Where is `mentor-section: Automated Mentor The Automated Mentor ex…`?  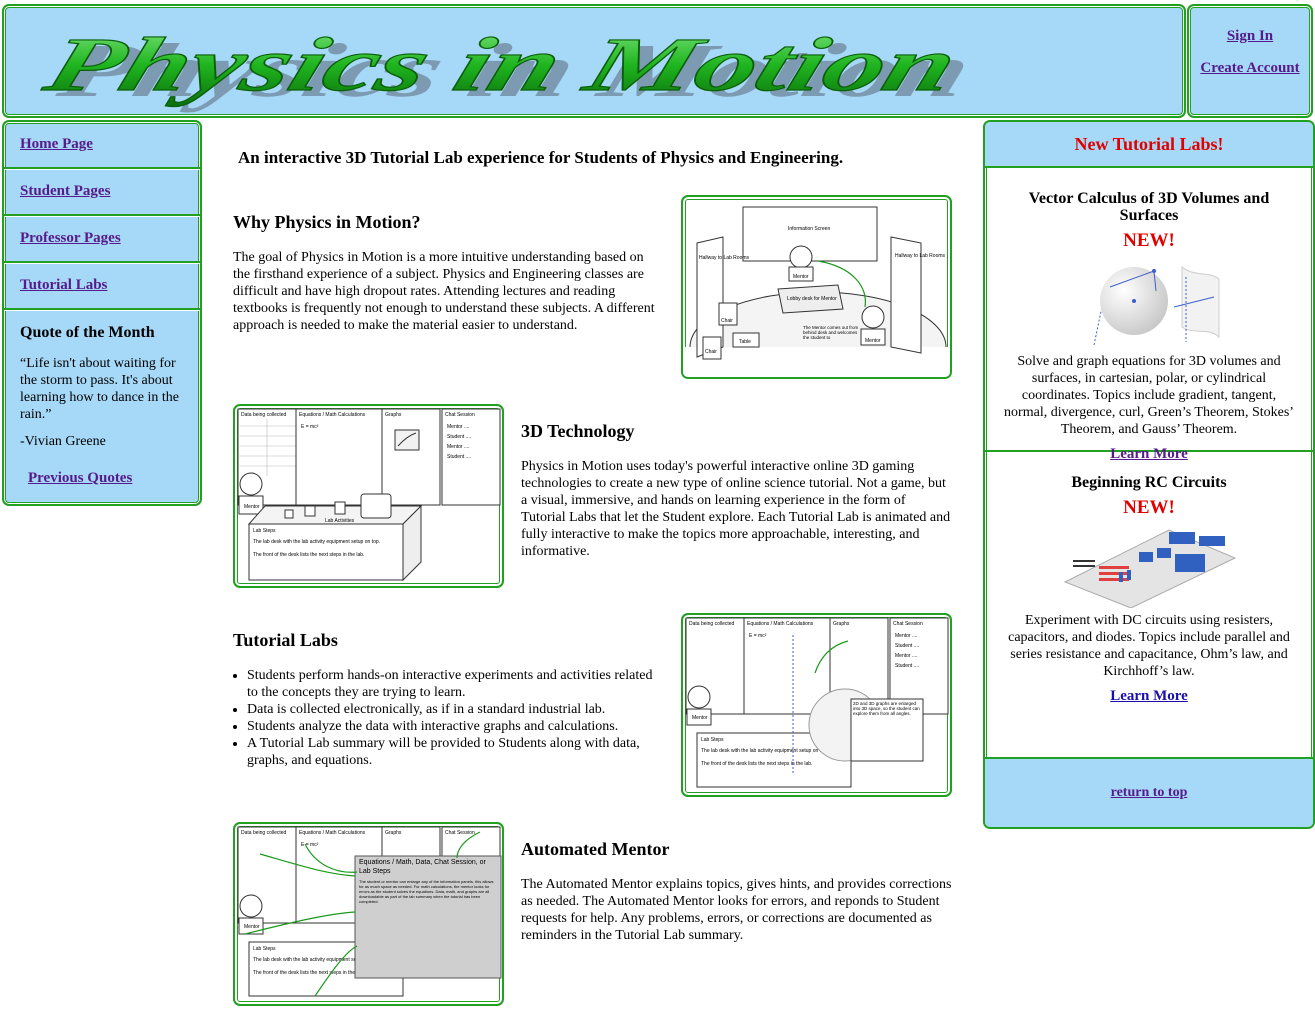
mentor-section: Automated Mentor The Automated Mentor ex… is located at coordinates (737, 891).